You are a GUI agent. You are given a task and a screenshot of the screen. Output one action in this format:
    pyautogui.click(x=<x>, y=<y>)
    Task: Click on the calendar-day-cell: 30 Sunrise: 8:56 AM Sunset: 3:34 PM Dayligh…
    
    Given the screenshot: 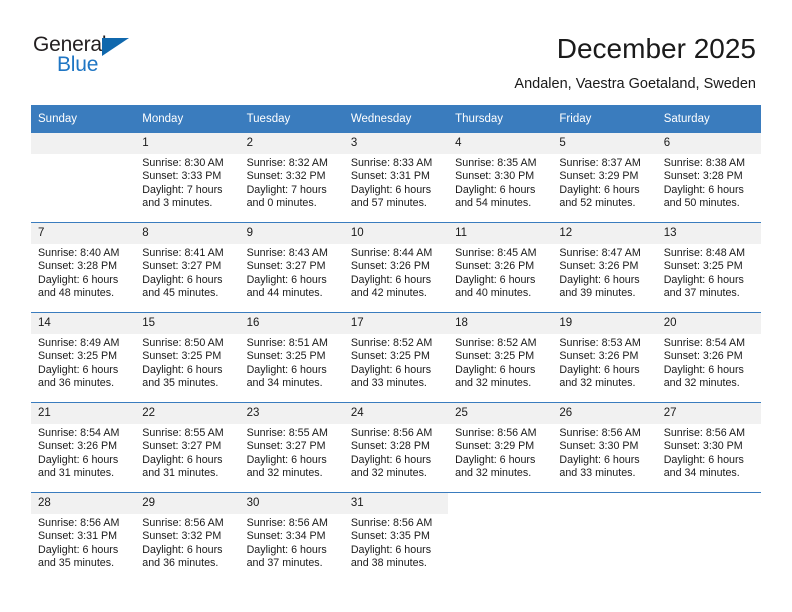 What is the action you would take?
    pyautogui.click(x=291, y=537)
    